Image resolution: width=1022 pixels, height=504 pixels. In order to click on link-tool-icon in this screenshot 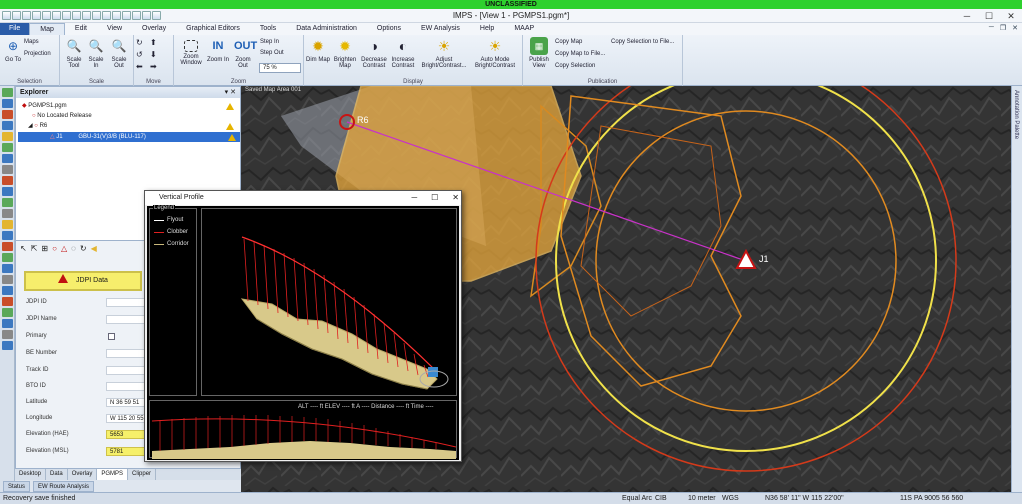, I will do `click(7, 290)`.